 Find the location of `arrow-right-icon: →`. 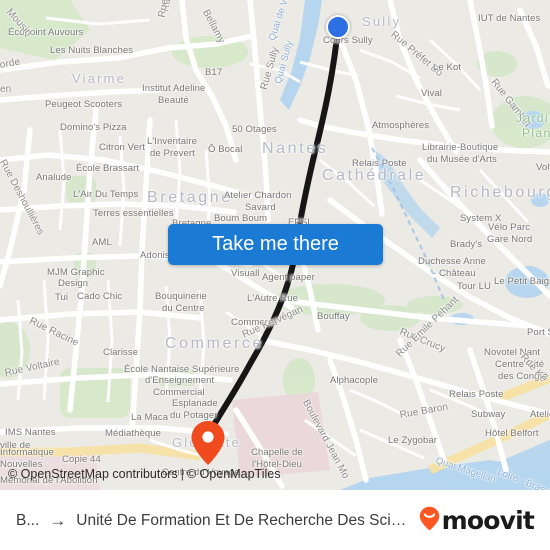

arrow-right-icon: → is located at coordinates (58, 520).